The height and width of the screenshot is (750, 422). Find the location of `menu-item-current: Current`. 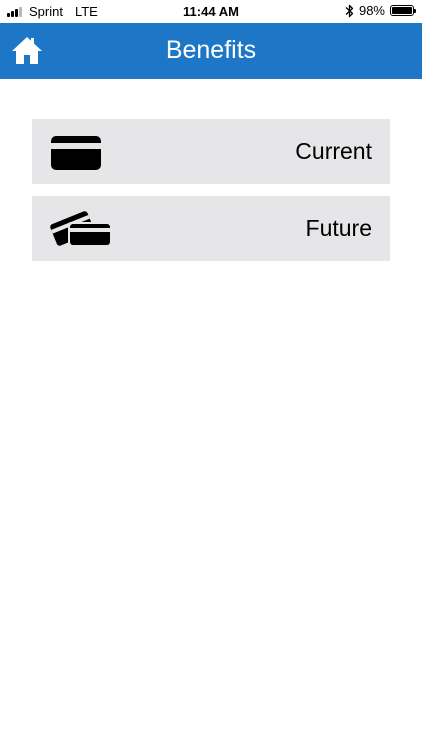

menu-item-current: Current is located at coordinates (211, 151).